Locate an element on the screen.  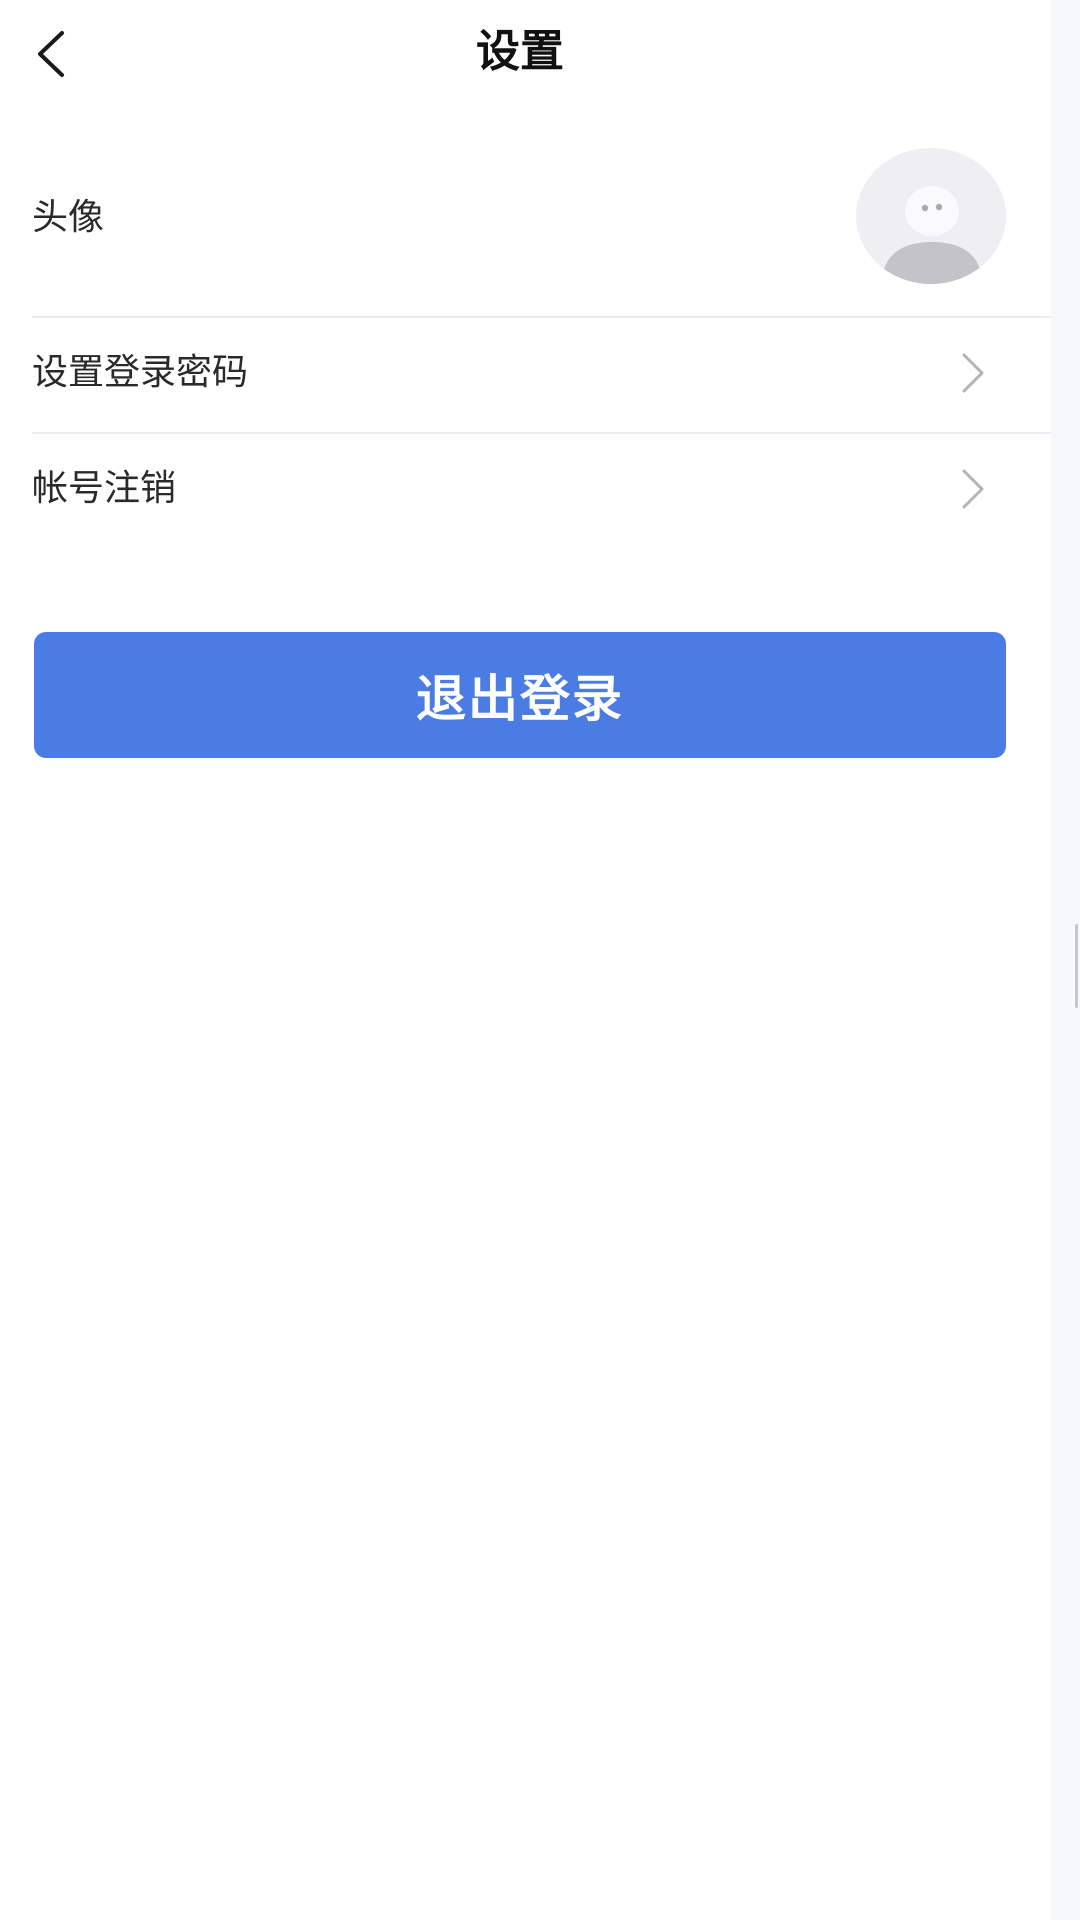
header-bar: 设置 is located at coordinates (525, 56).